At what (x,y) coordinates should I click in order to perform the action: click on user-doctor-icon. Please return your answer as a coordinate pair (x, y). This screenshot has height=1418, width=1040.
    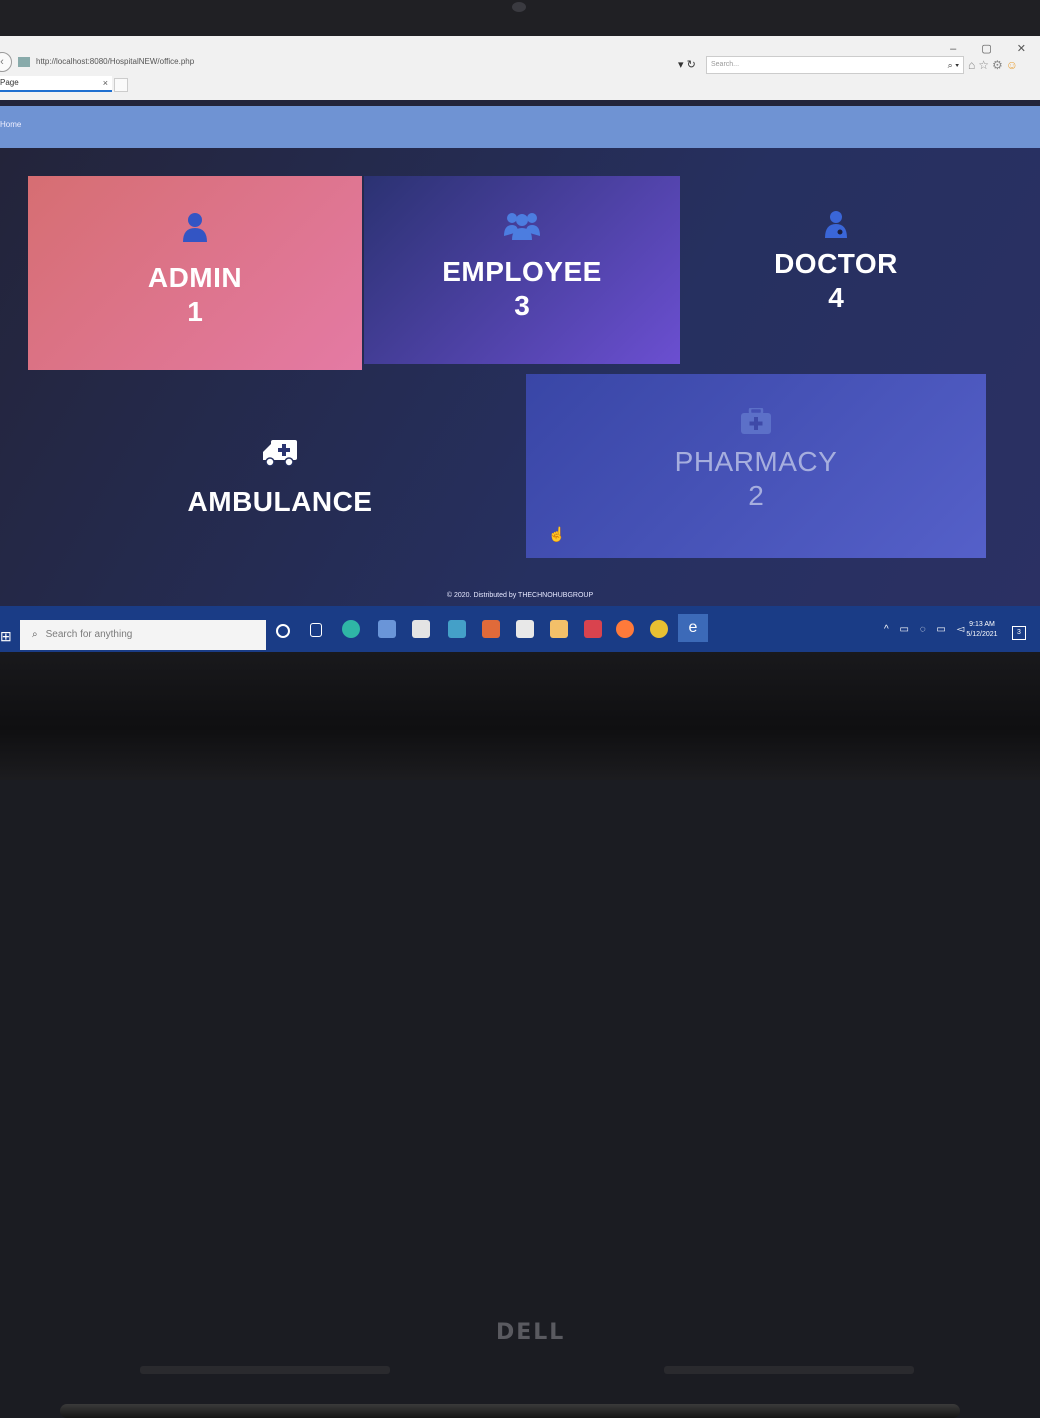
    Looking at the image, I should click on (836, 224).